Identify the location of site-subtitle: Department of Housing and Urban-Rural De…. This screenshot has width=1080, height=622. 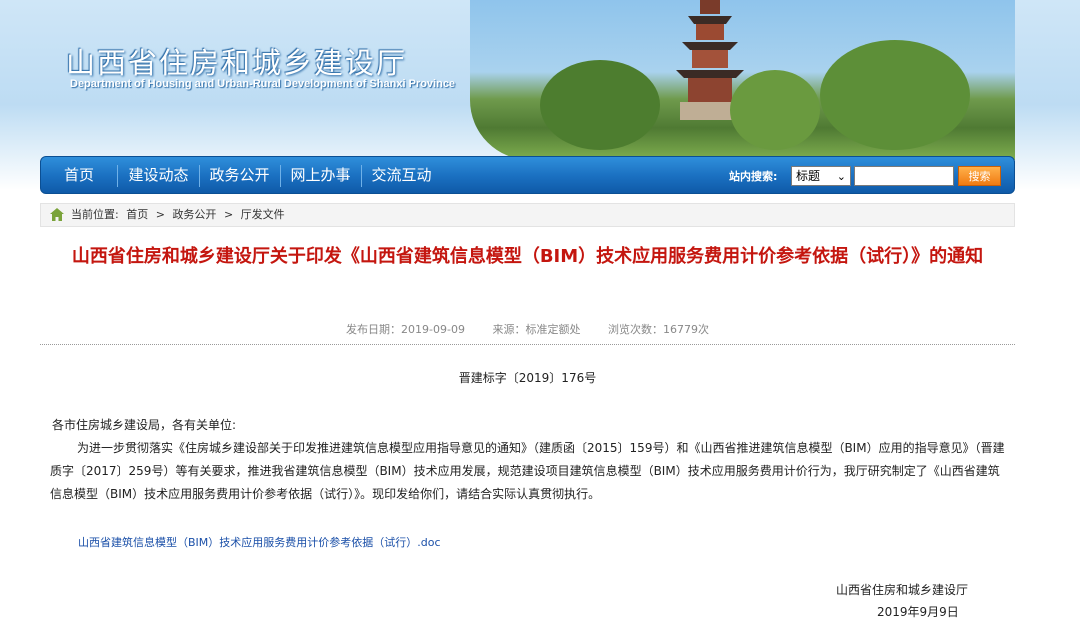
(263, 84).